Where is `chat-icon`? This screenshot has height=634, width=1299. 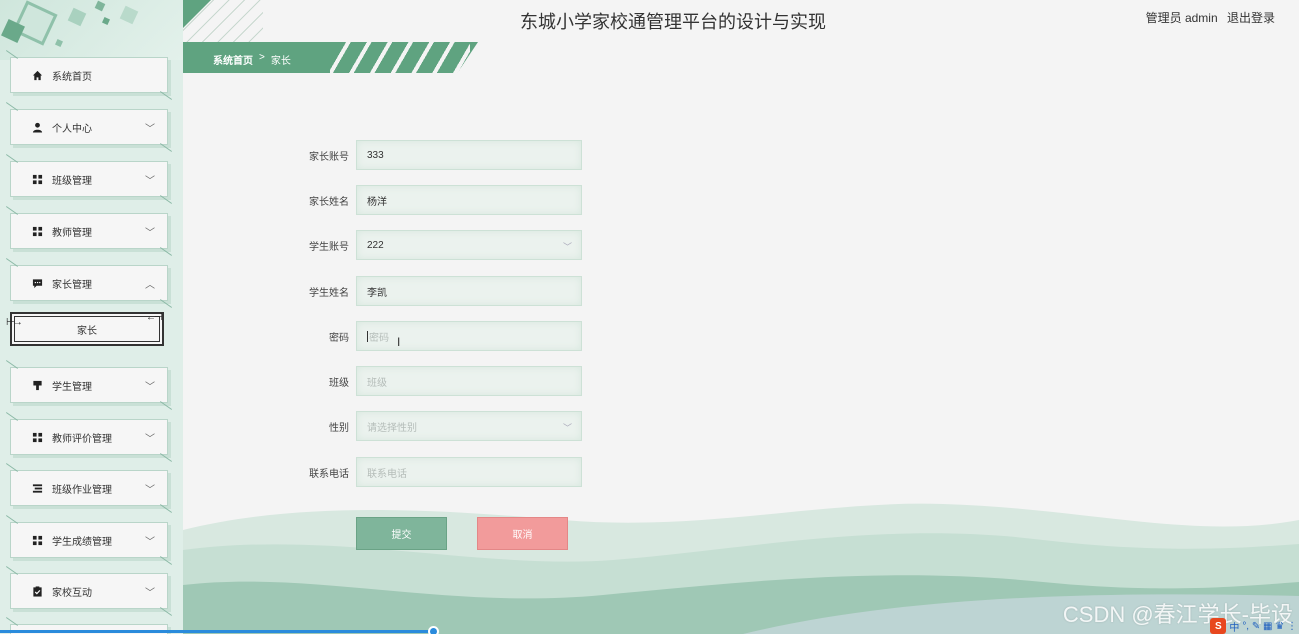 chat-icon is located at coordinates (37, 283).